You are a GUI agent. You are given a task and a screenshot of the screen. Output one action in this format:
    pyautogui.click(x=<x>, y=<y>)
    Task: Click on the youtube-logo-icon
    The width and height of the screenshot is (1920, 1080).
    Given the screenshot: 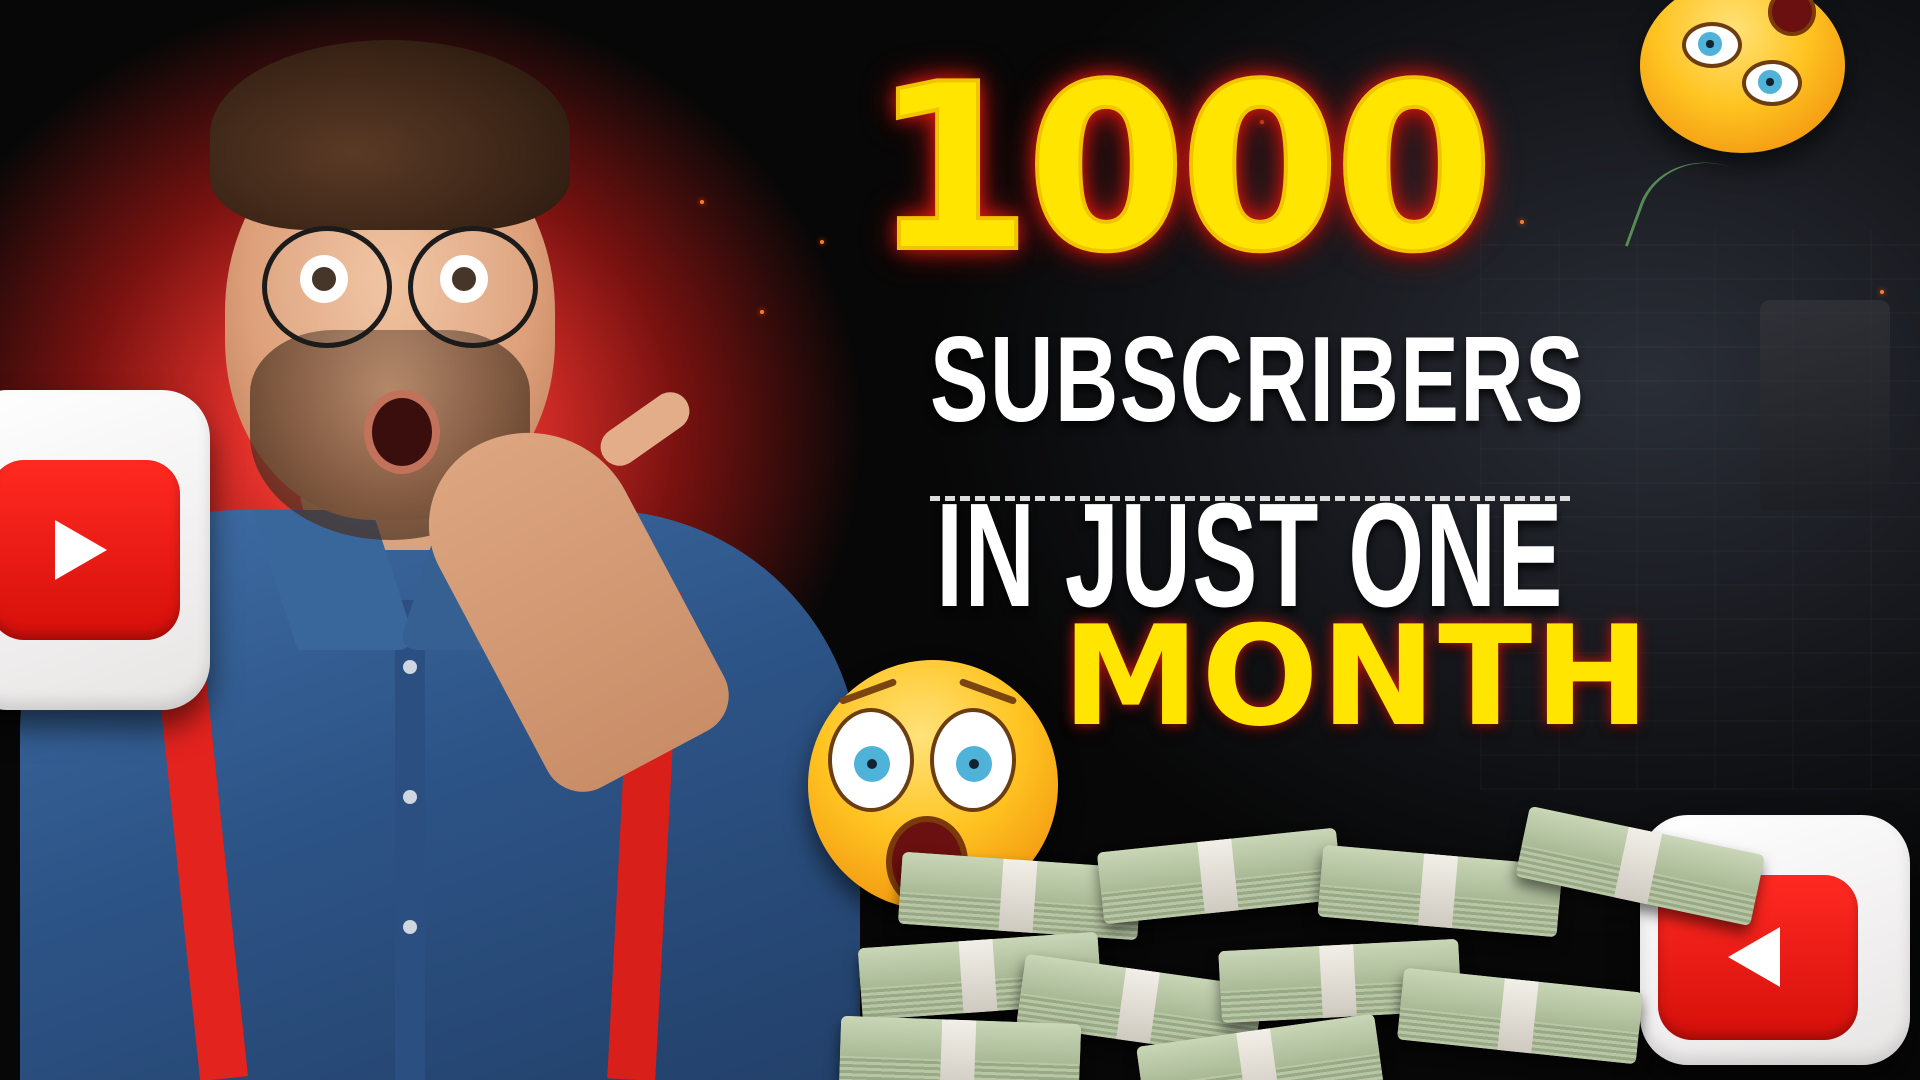 What is the action you would take?
    pyautogui.click(x=105, y=550)
    